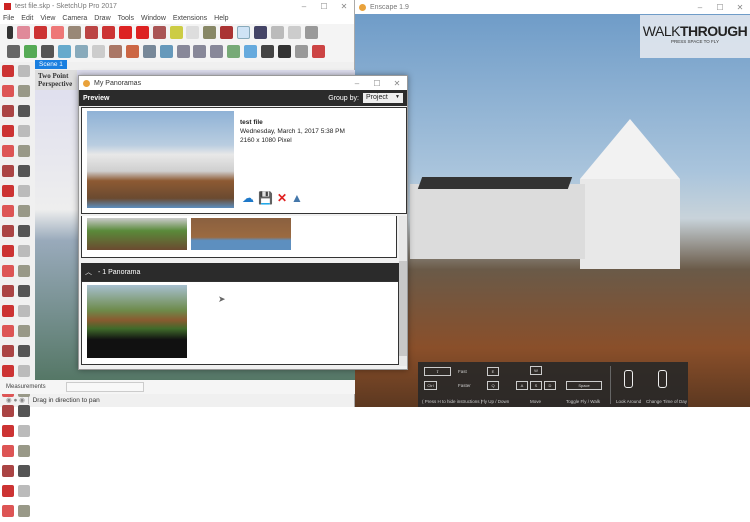  What do you see at coordinates (244, 32) in the screenshot?
I see `pan-icon` at bounding box center [244, 32].